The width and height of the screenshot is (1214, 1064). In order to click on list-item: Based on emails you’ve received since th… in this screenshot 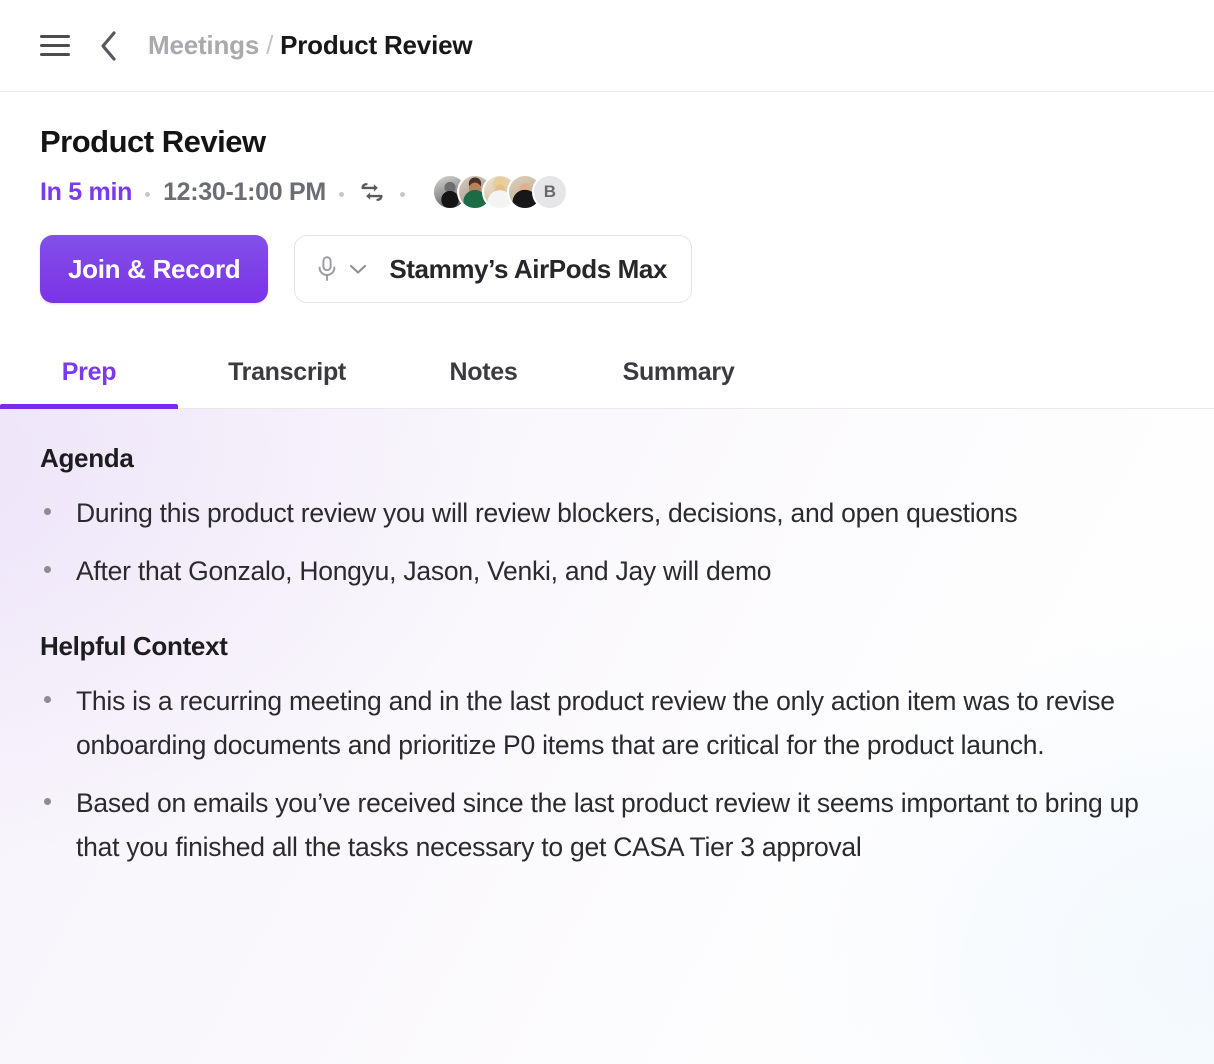, I will do `click(607, 825)`.